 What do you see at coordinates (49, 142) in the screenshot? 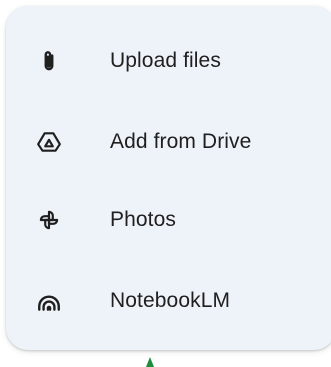
I see `drive-icon` at bounding box center [49, 142].